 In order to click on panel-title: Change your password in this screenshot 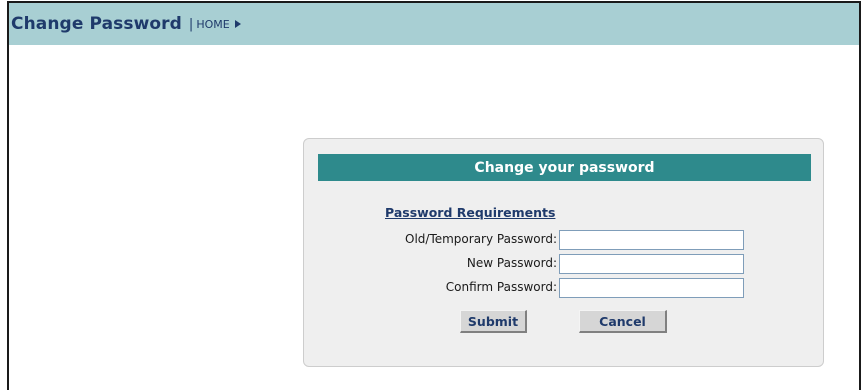, I will do `click(564, 167)`.